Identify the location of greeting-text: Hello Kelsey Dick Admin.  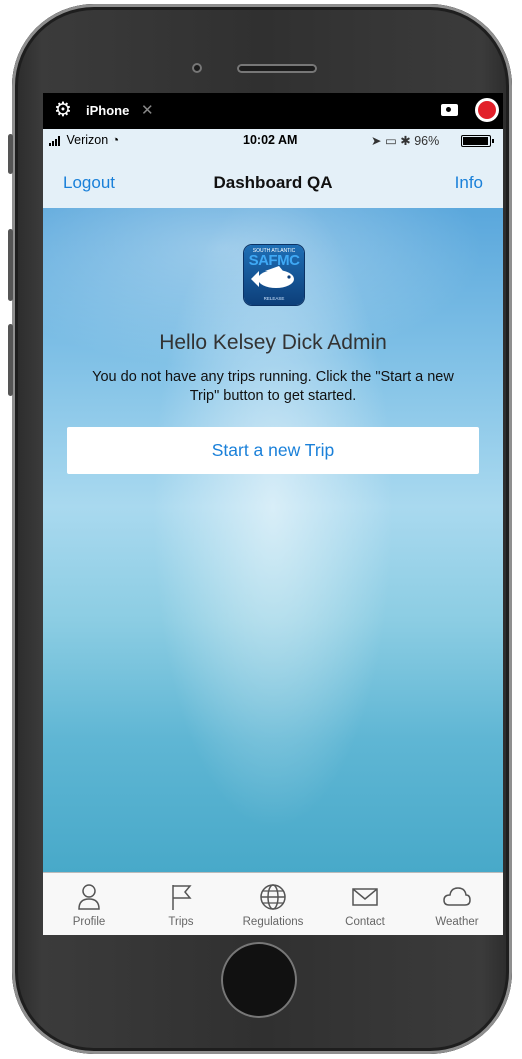
(273, 342).